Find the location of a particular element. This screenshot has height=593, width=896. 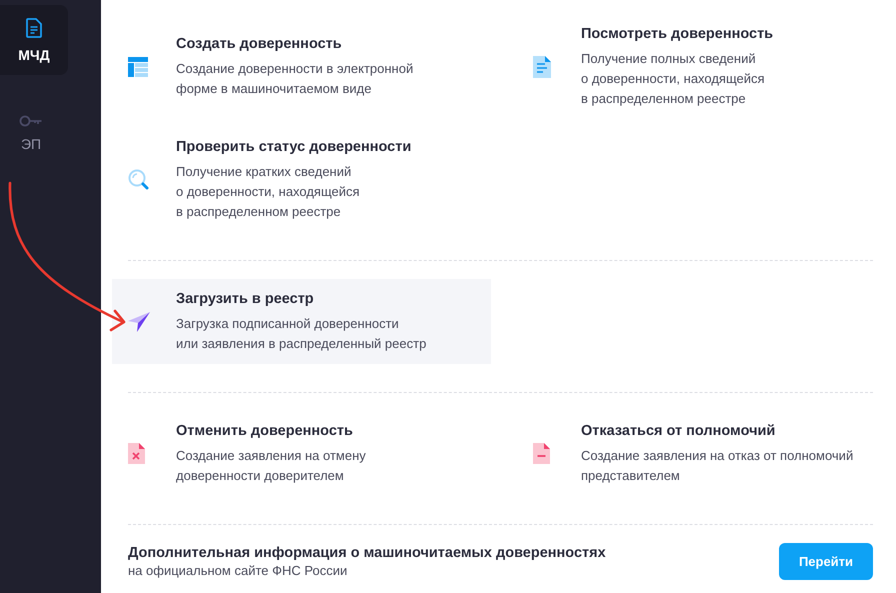

menu-item: Создать доверенность Создание доверенности в электронной форме в машиночитаемом виде is located at coordinates (314, 66).